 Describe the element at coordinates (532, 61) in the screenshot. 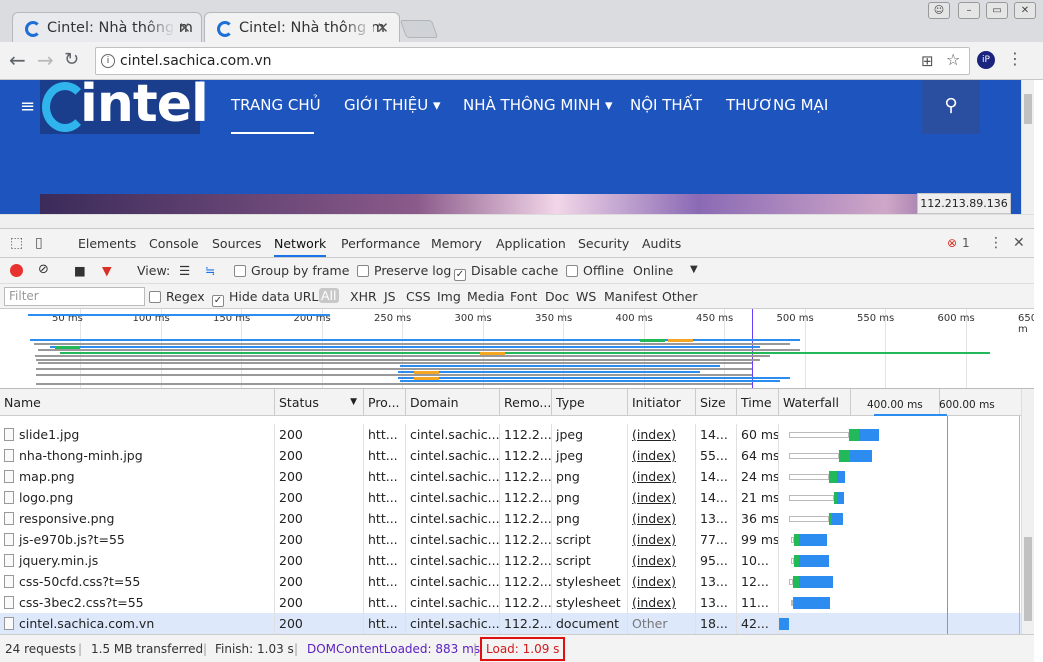

I see `address-bar: i cintel.sachica.com.vn` at that location.